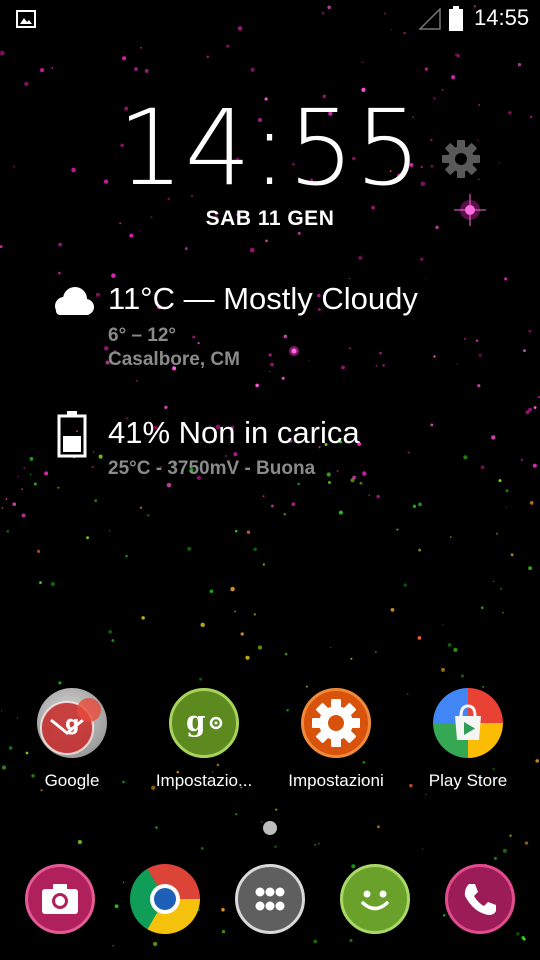 The image size is (540, 960). What do you see at coordinates (468, 723) in the screenshot?
I see `play-store-icon` at bounding box center [468, 723].